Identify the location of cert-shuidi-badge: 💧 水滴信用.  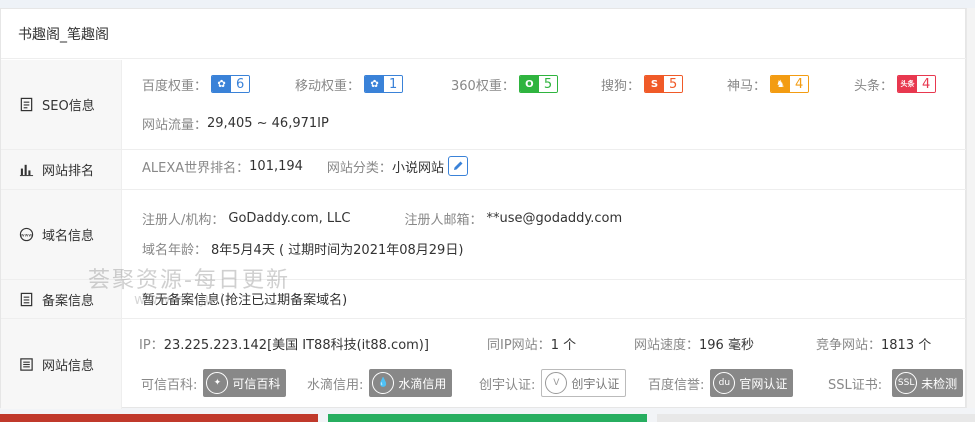
(411, 383).